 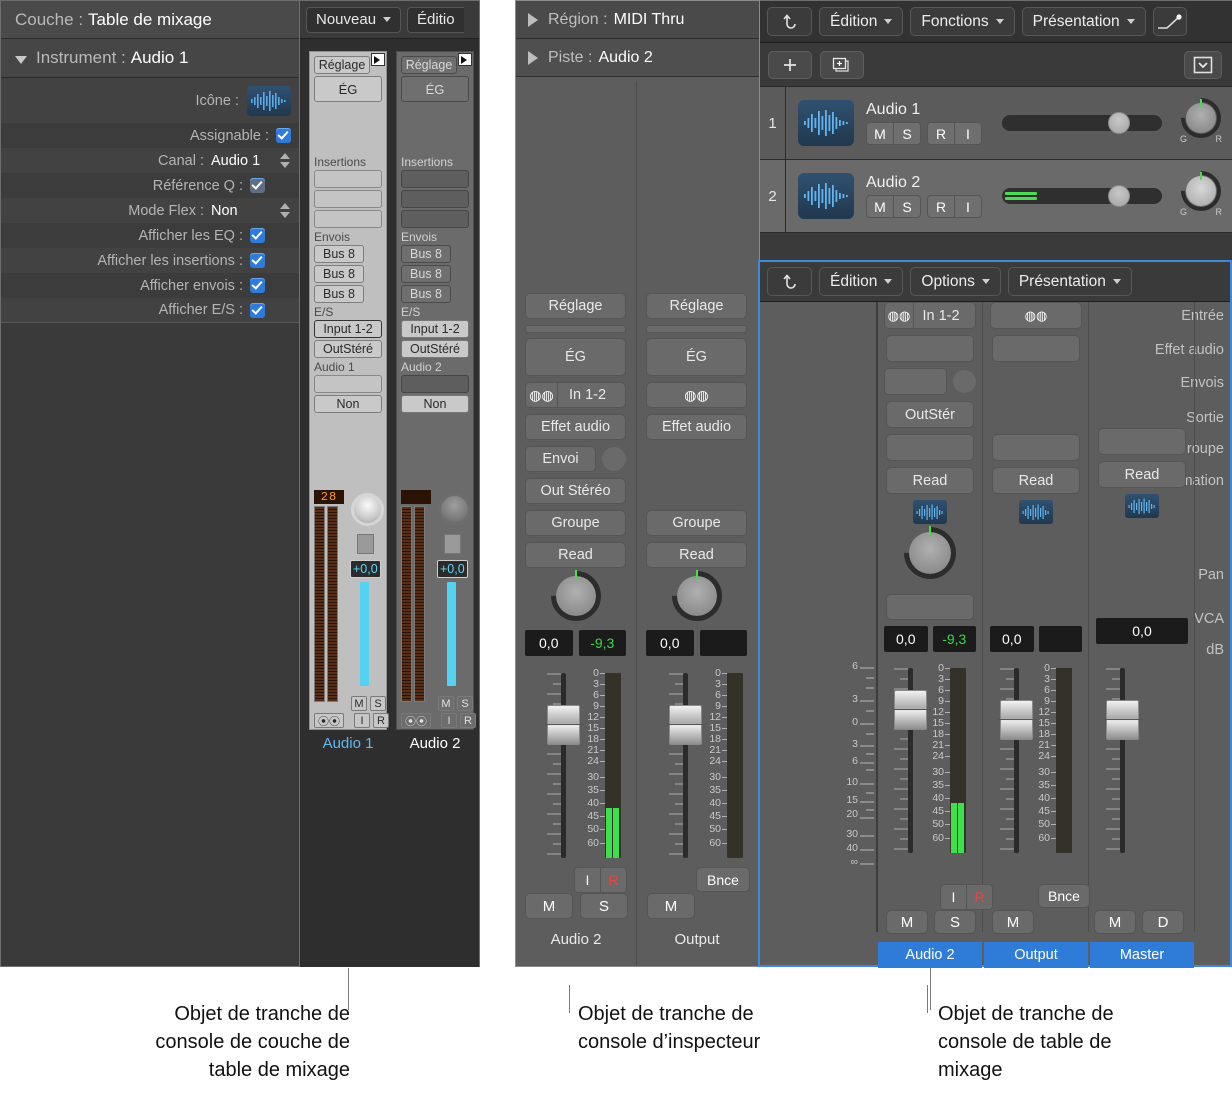 I want to click on strip1-peak-led: 28, so click(x=329, y=497).